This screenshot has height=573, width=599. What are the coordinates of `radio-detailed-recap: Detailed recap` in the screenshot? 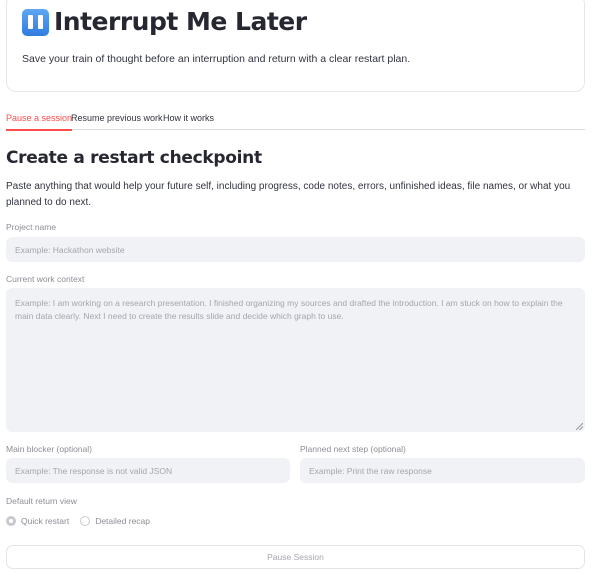 It's located at (115, 521).